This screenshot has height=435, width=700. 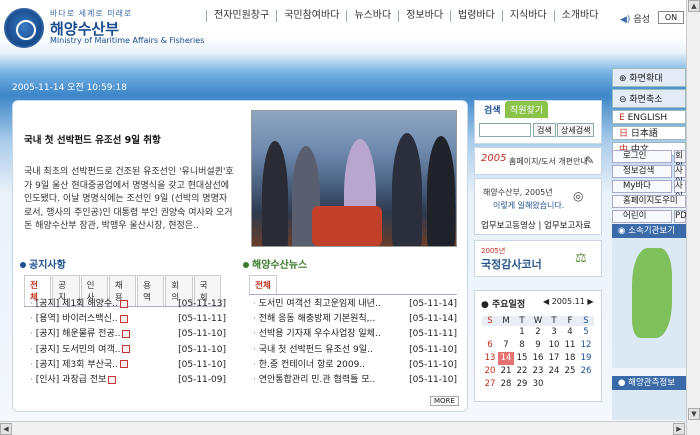 What do you see at coordinates (311, 16) in the screenshot?
I see `gnb-item-participation: 국민참여바다` at bounding box center [311, 16].